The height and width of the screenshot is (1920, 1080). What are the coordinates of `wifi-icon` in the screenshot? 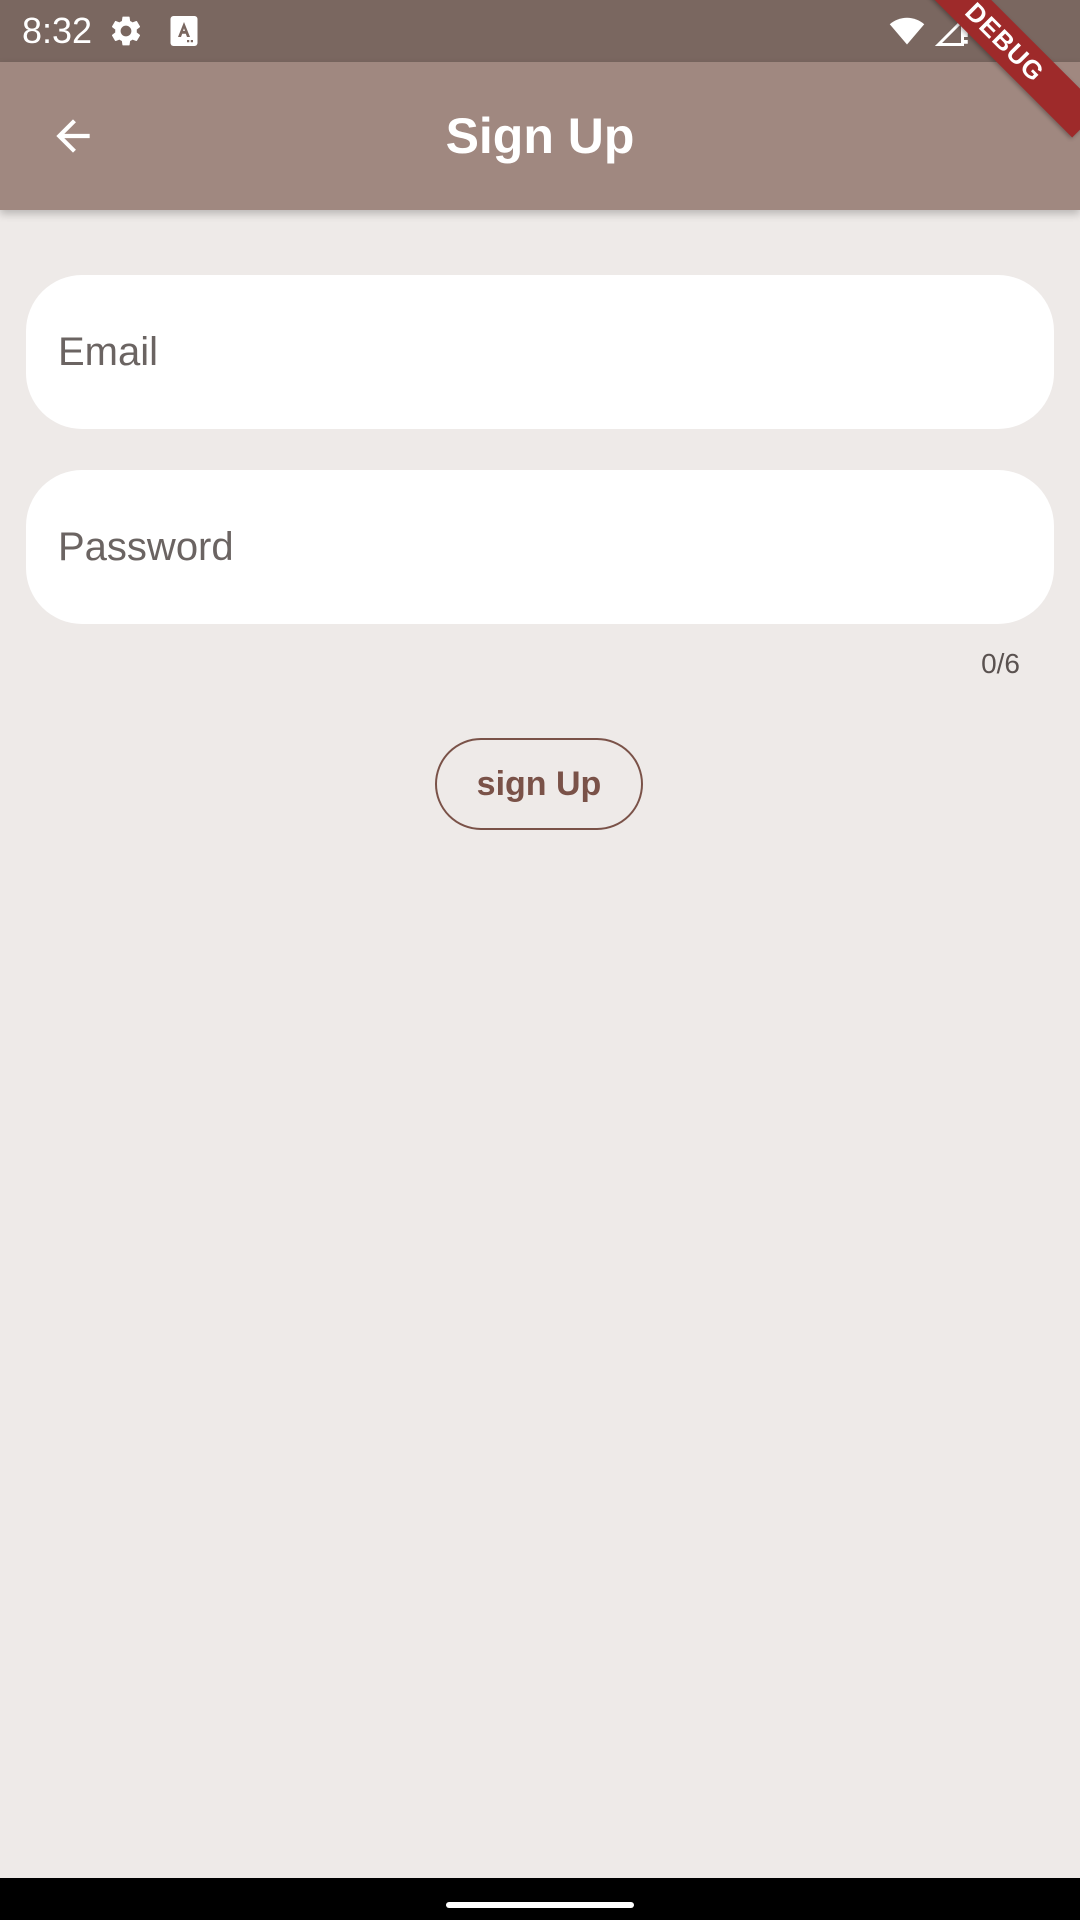 It's located at (906, 31).